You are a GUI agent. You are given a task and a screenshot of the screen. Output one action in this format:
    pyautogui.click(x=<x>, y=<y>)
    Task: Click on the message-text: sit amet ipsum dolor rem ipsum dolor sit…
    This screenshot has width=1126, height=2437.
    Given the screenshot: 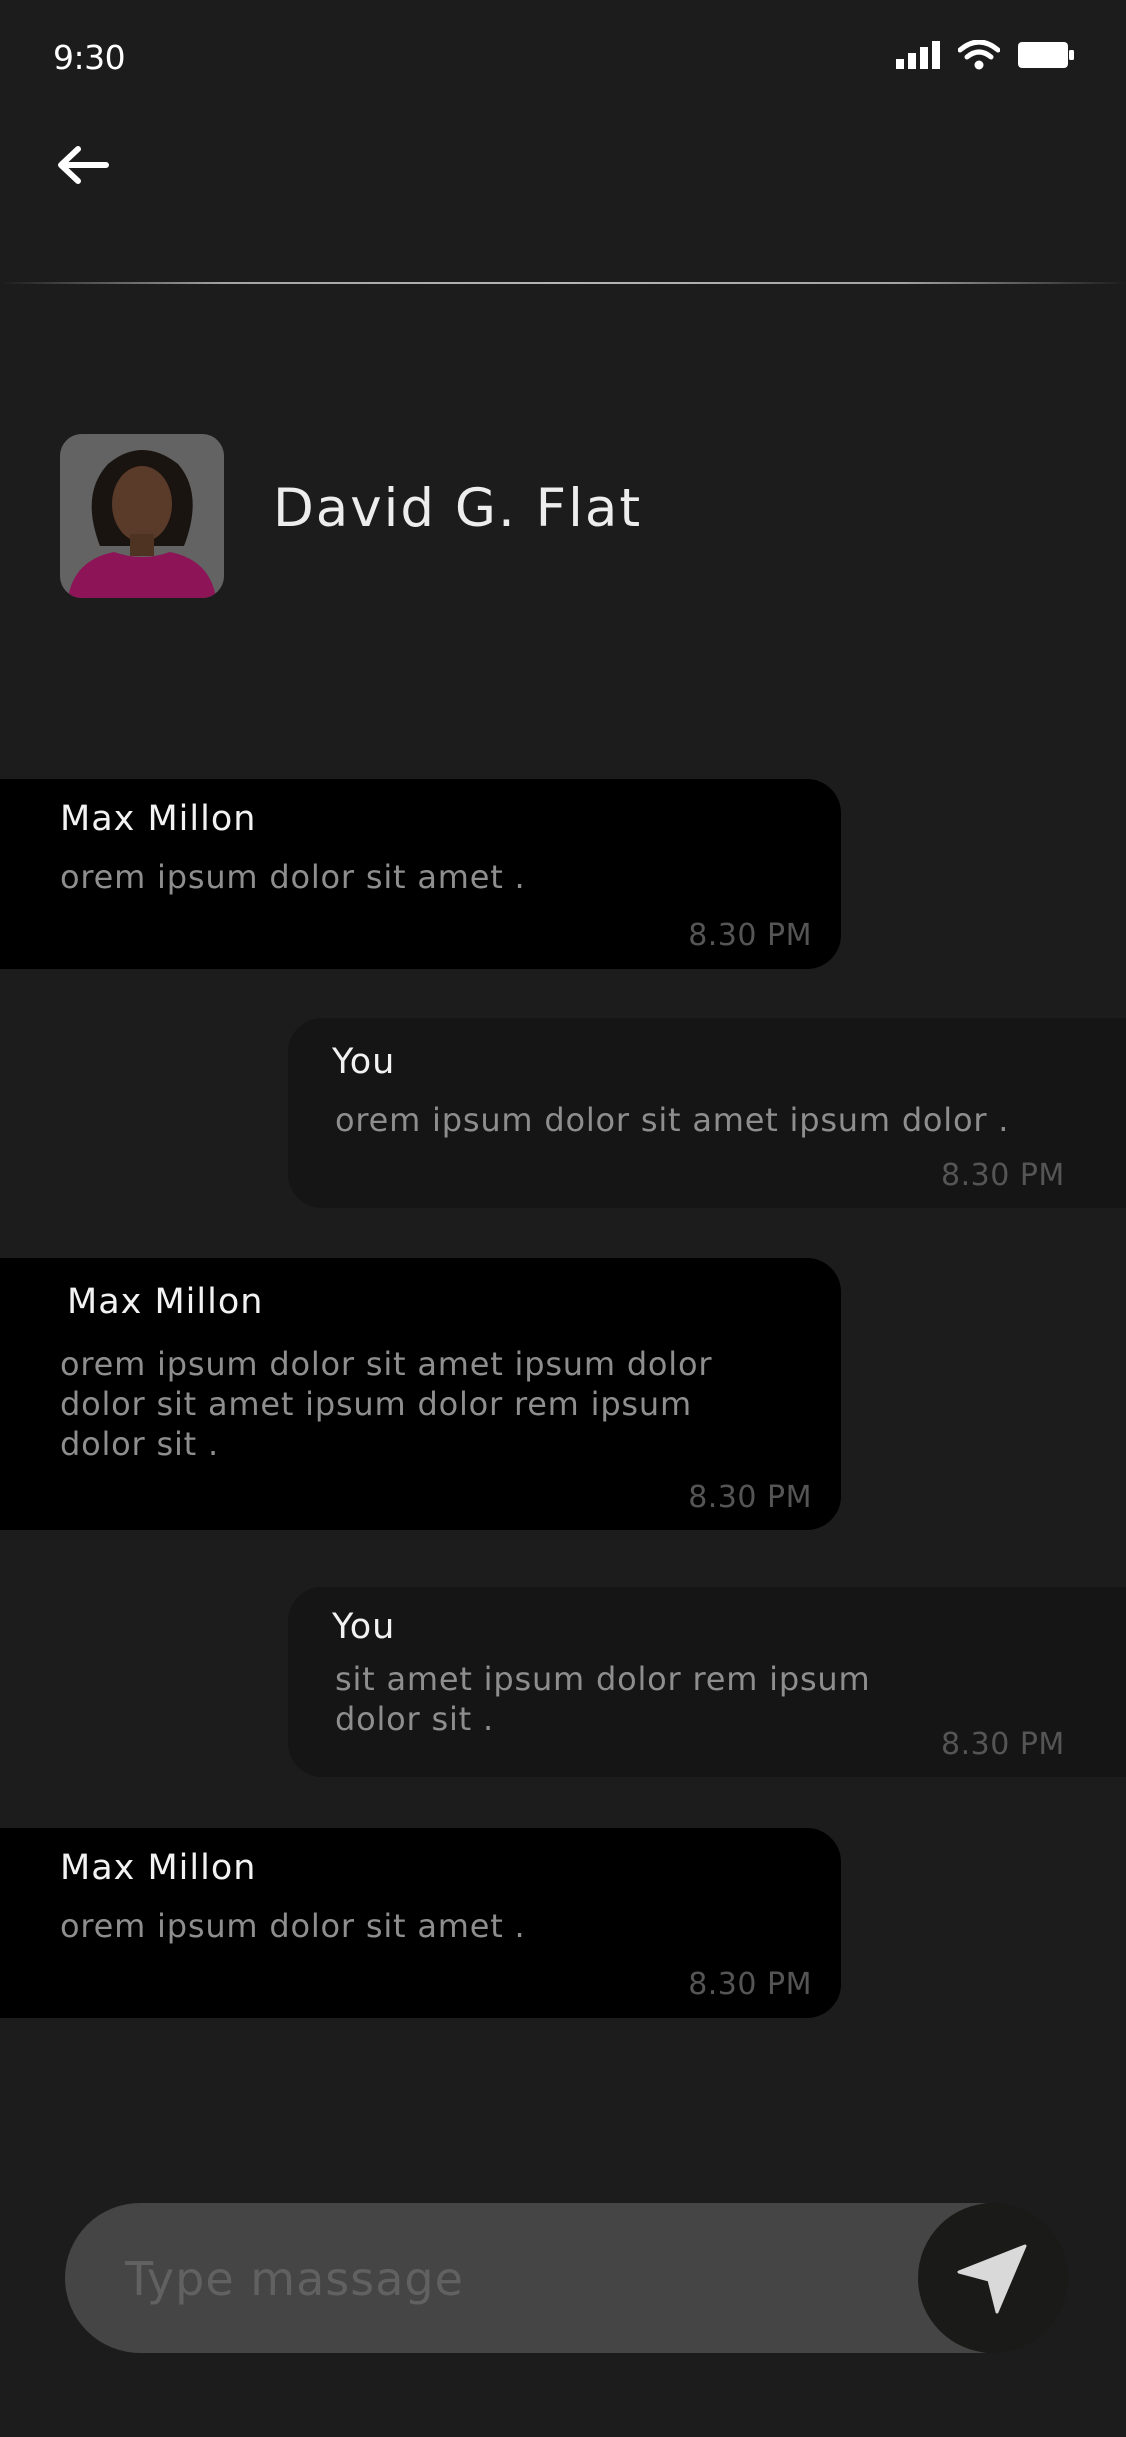 What is the action you would take?
    pyautogui.click(x=603, y=1699)
    